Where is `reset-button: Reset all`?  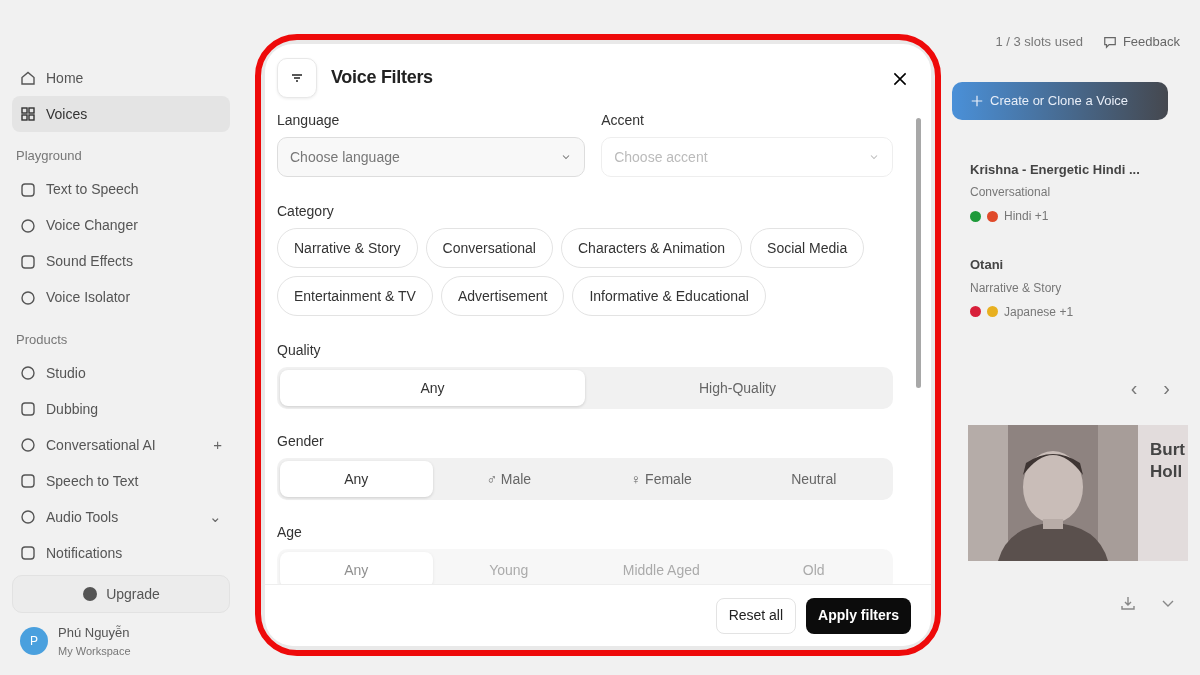
reset-button: Reset all is located at coordinates (756, 615).